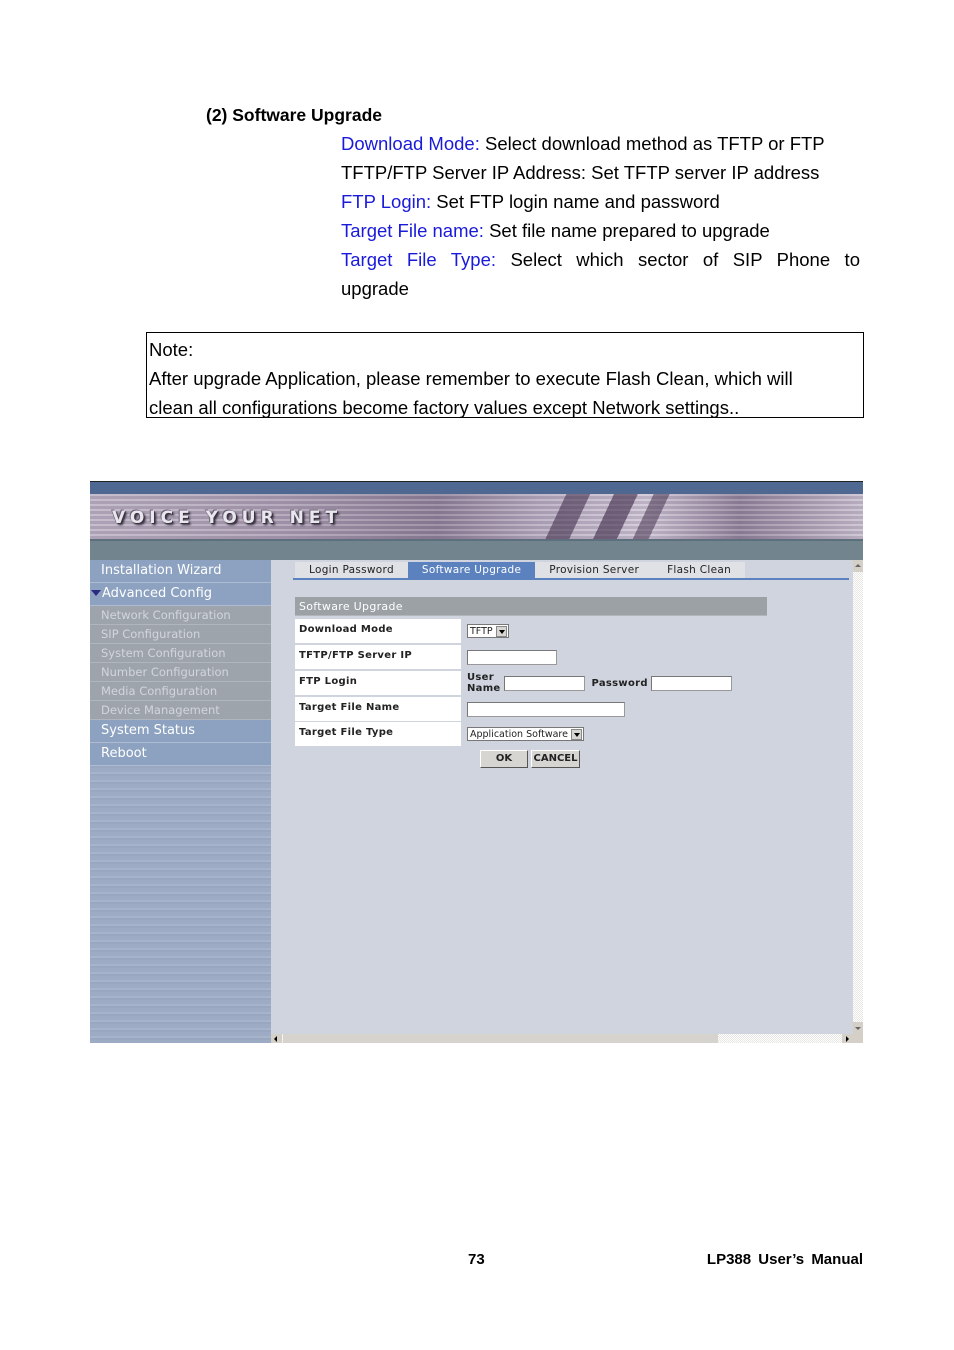 Image resolution: width=954 pixels, height=1350 pixels. What do you see at coordinates (594, 570) in the screenshot?
I see `tab-provision-server: Provision Server` at bounding box center [594, 570].